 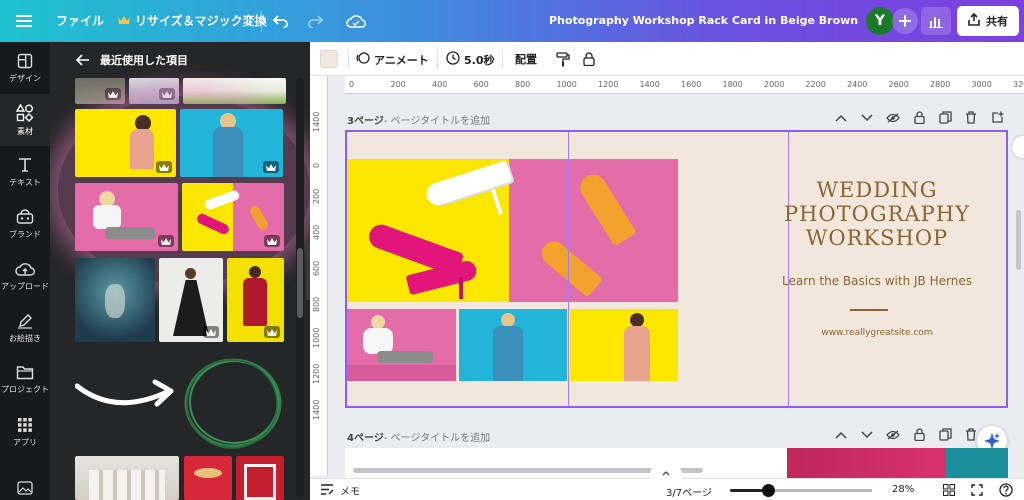 I want to click on cloud-save-icon, so click(x=356, y=21).